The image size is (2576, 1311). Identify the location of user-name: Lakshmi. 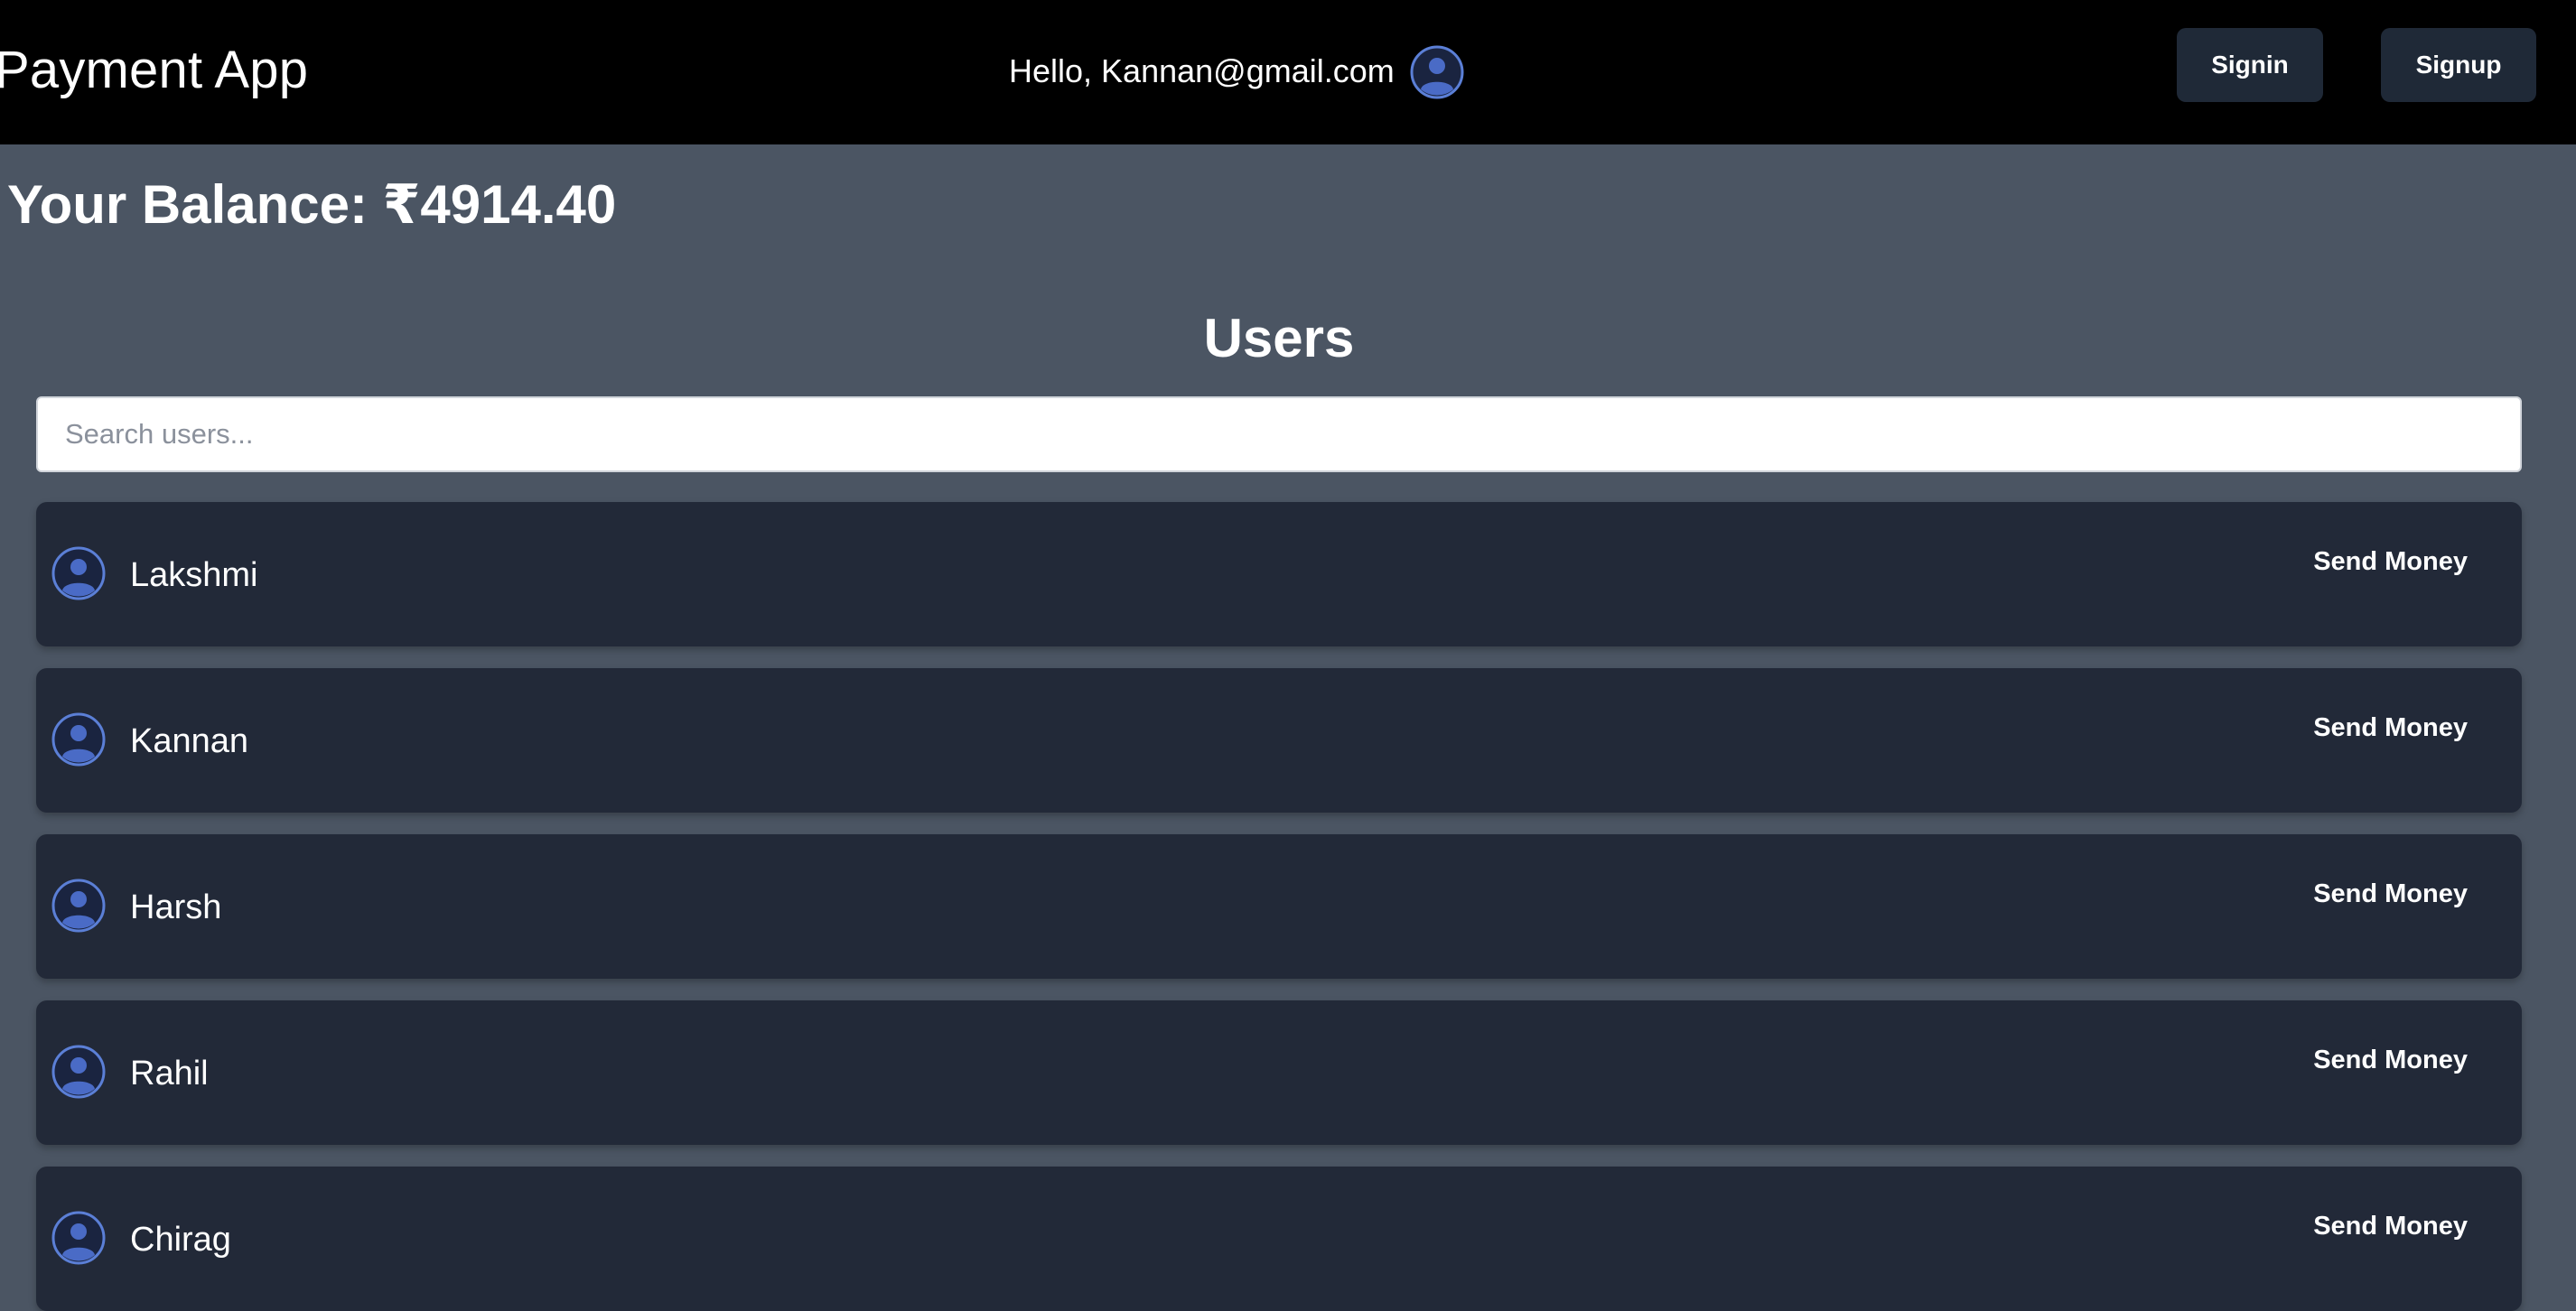
(194, 575).